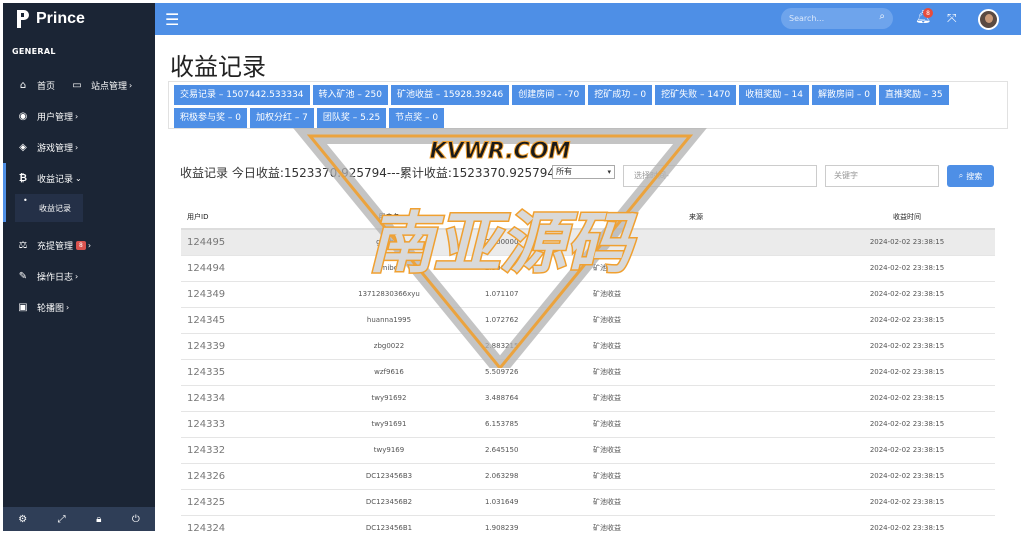  What do you see at coordinates (23, 85) in the screenshot?
I see `home-icon: ⌂` at bounding box center [23, 85].